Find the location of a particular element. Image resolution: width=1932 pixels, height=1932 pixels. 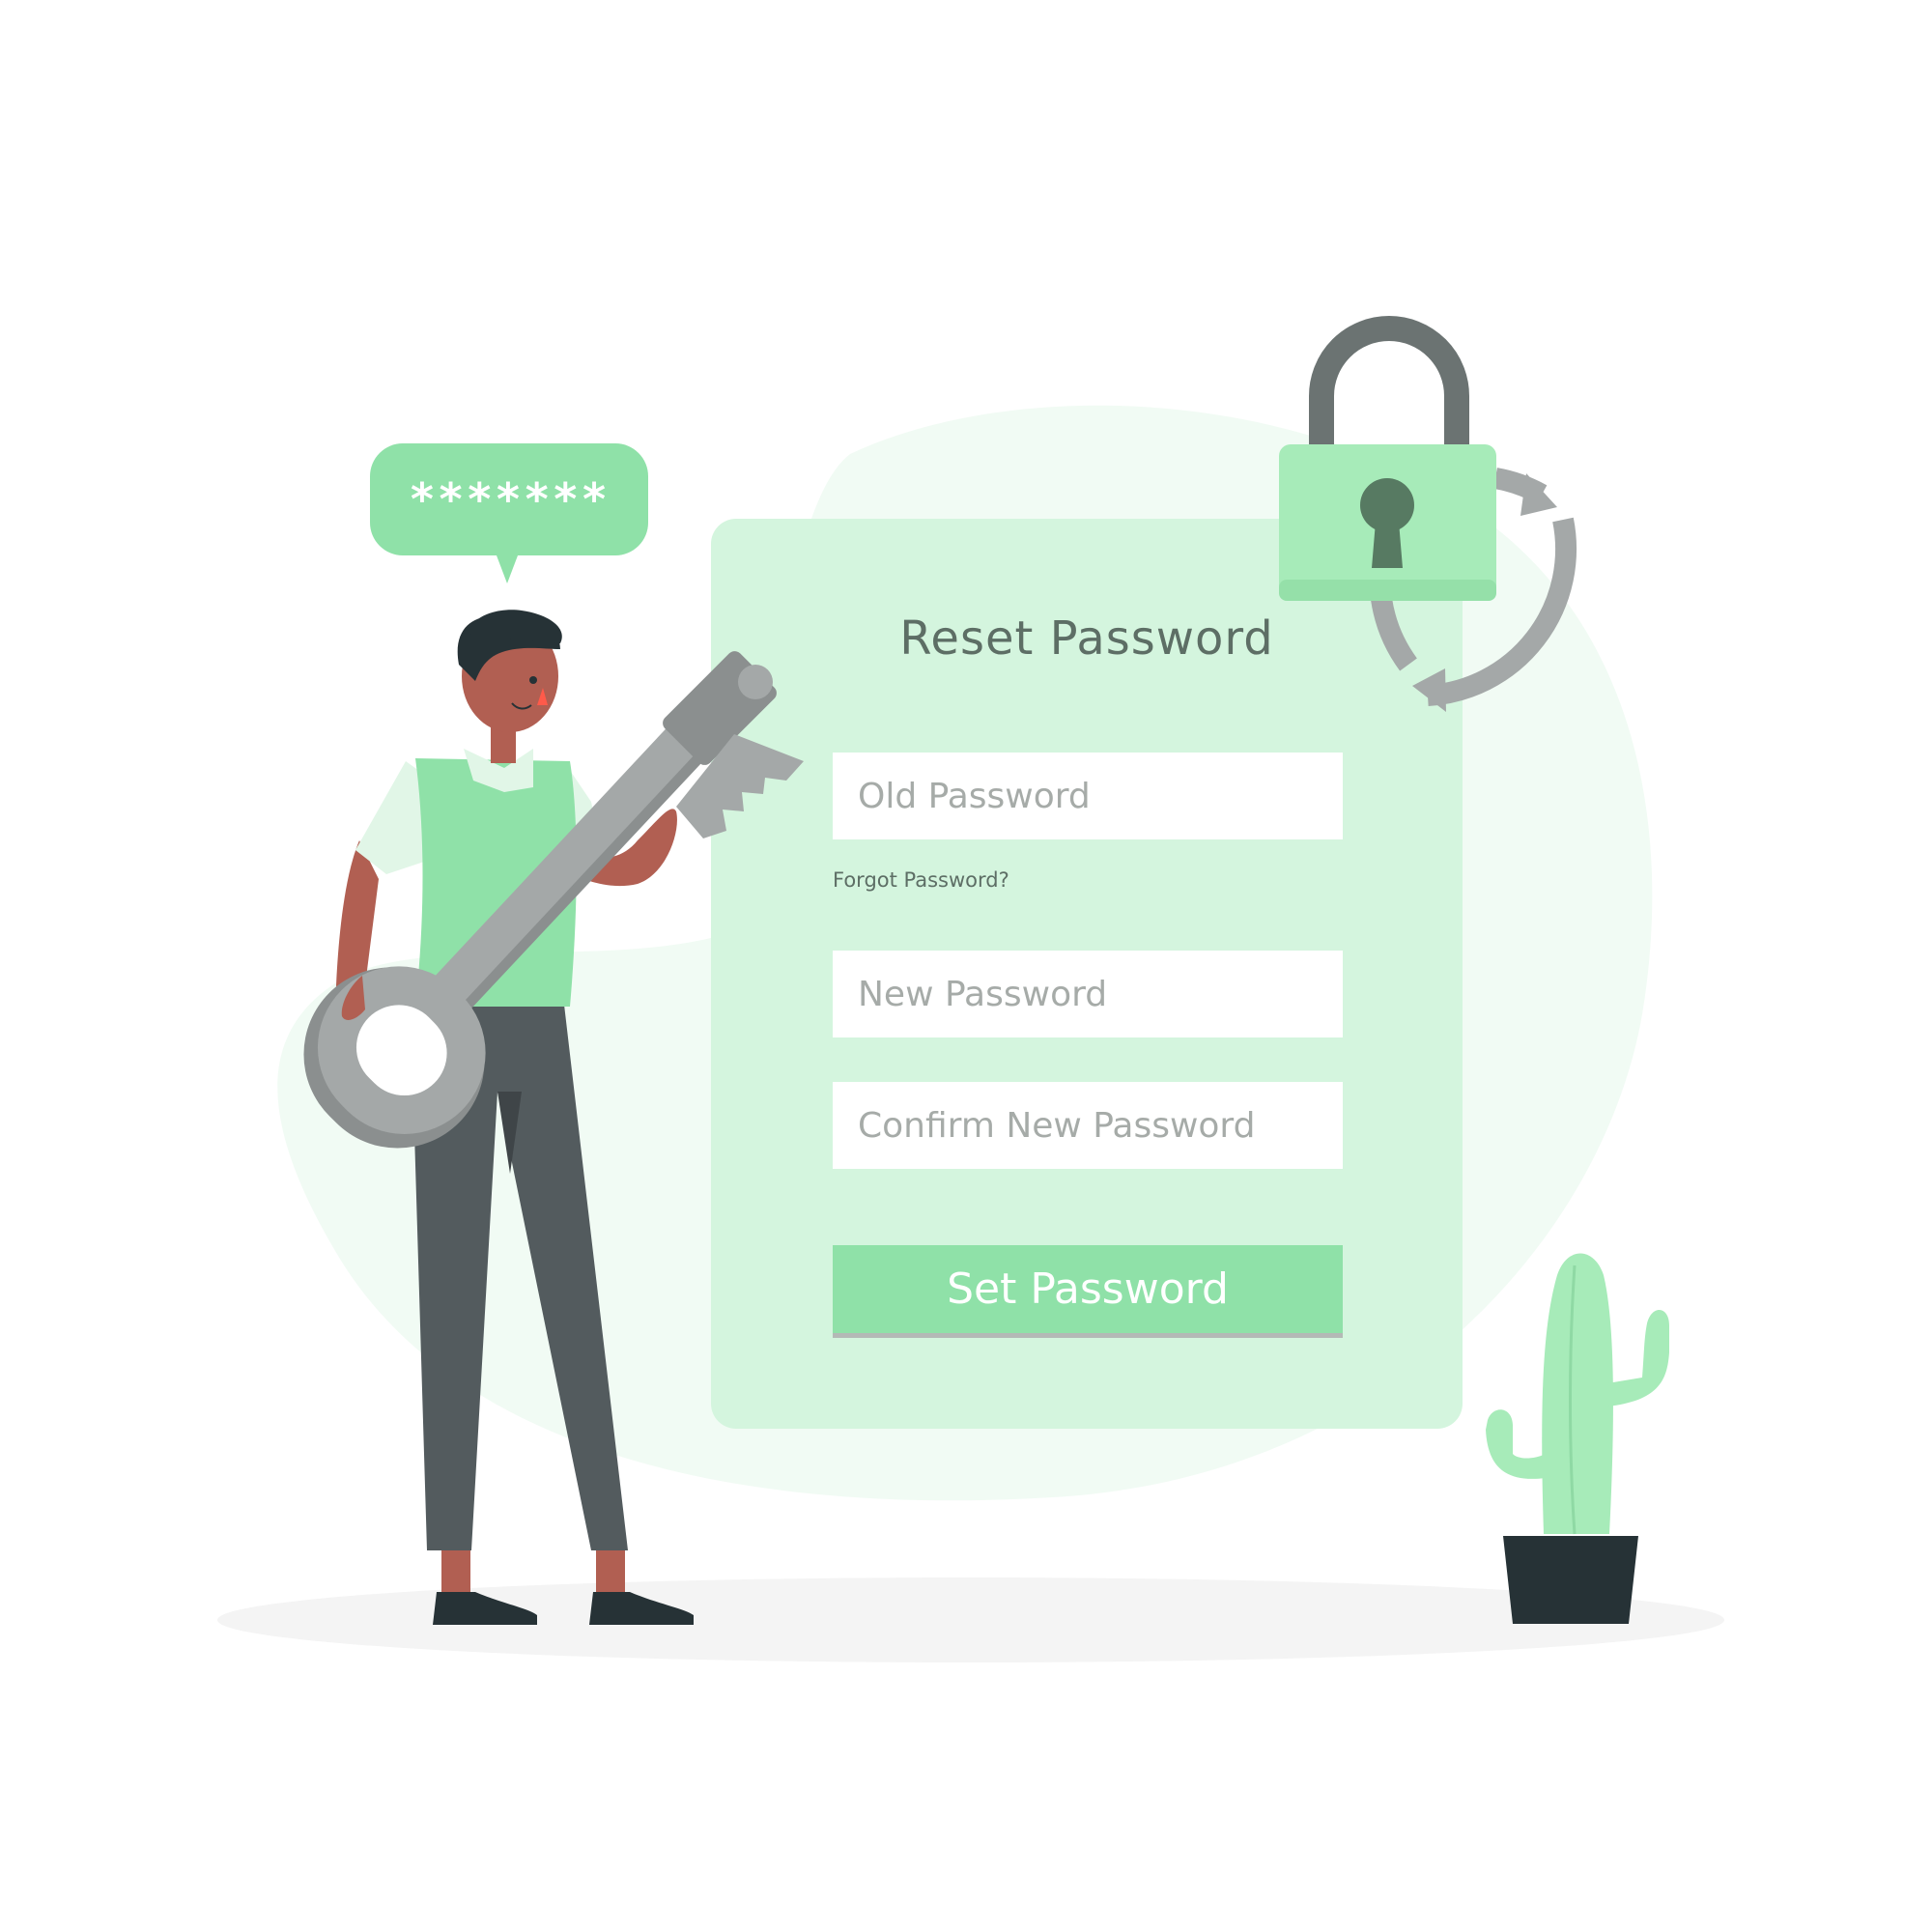

masked-password-text: ******* is located at coordinates (510, 499).